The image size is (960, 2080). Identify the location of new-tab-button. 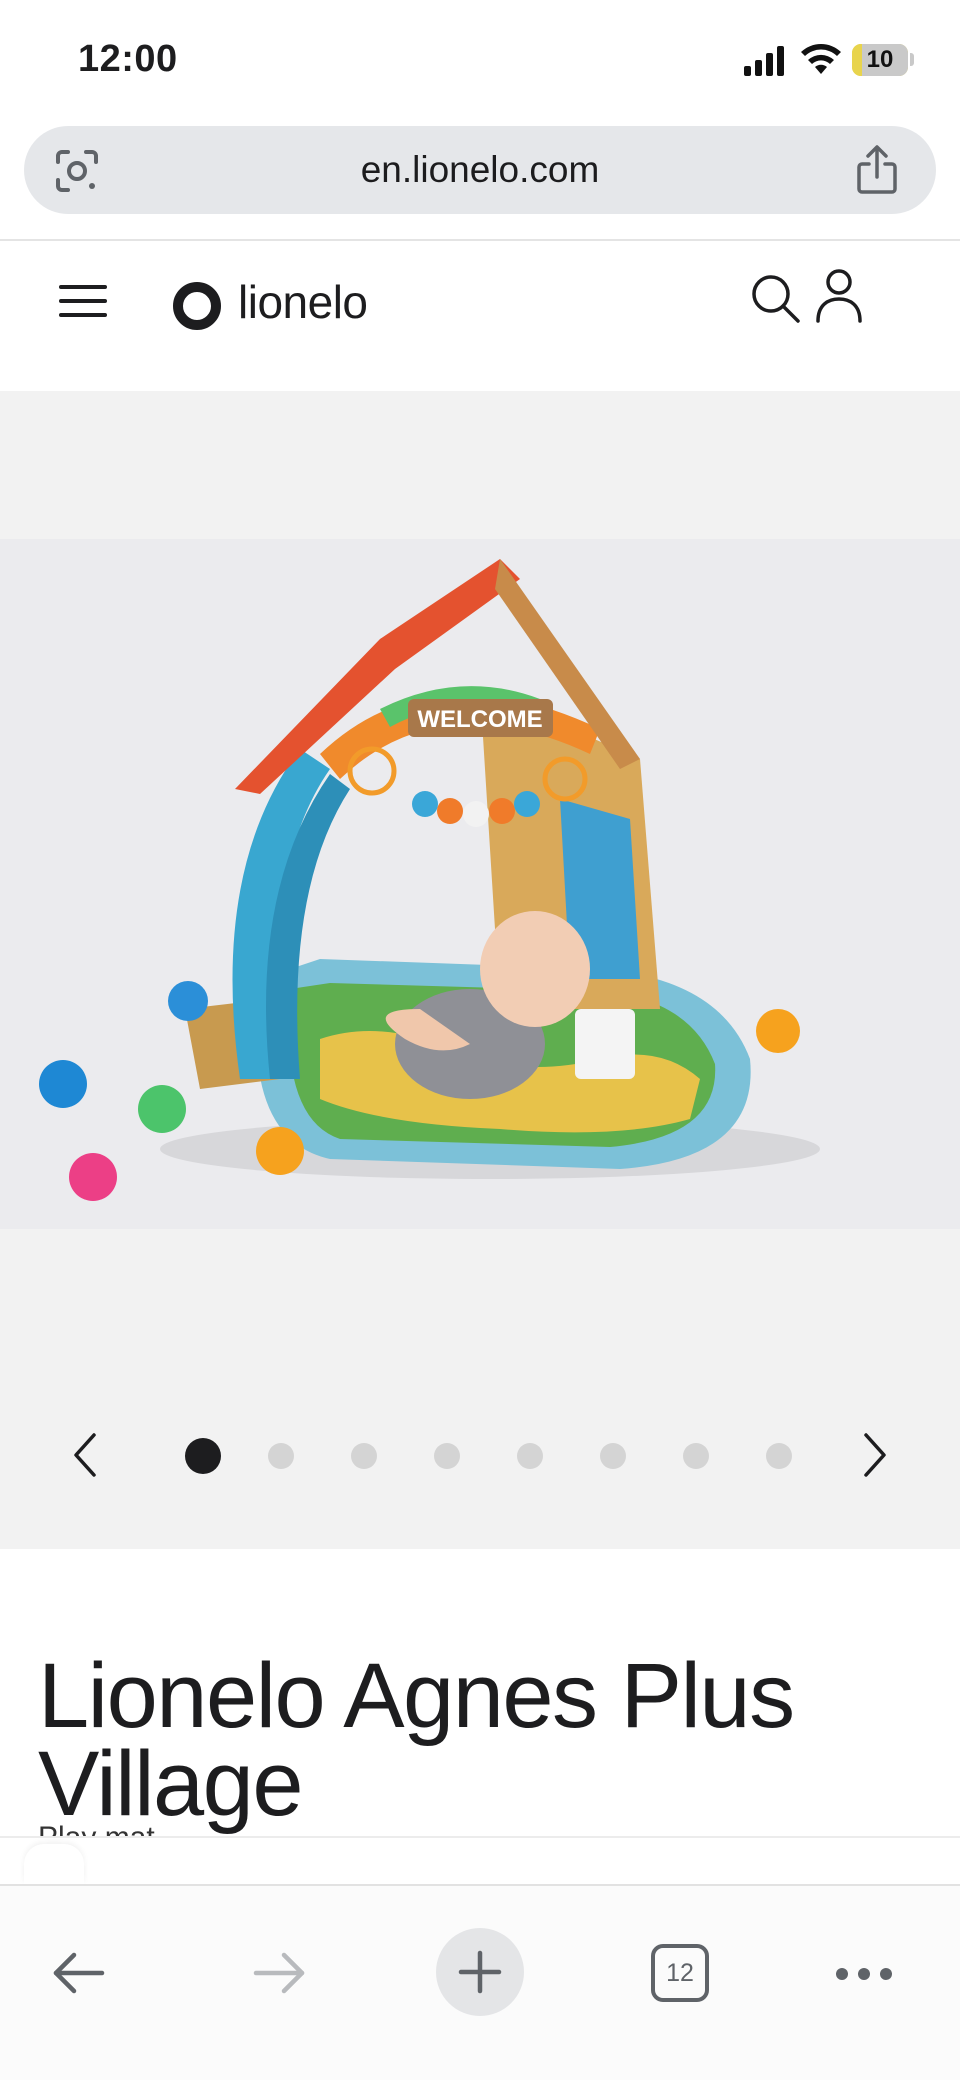
(480, 1972).